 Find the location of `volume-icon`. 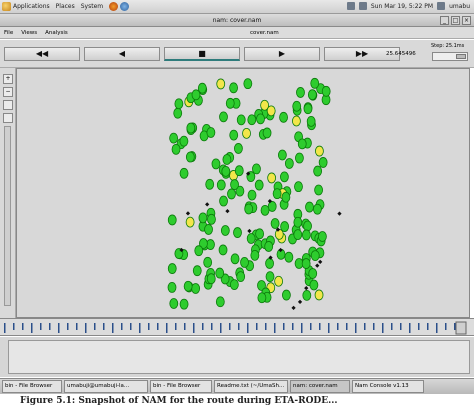

volume-icon is located at coordinates (362, 6).